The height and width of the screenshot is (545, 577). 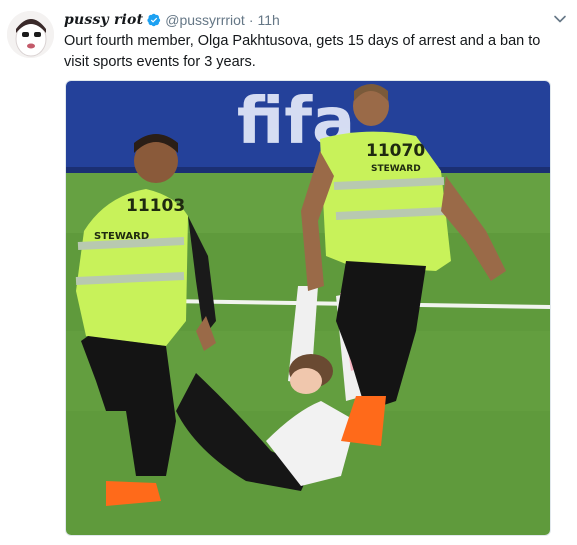 What do you see at coordinates (268, 20) in the screenshot?
I see `timestamp: 11h` at bounding box center [268, 20].